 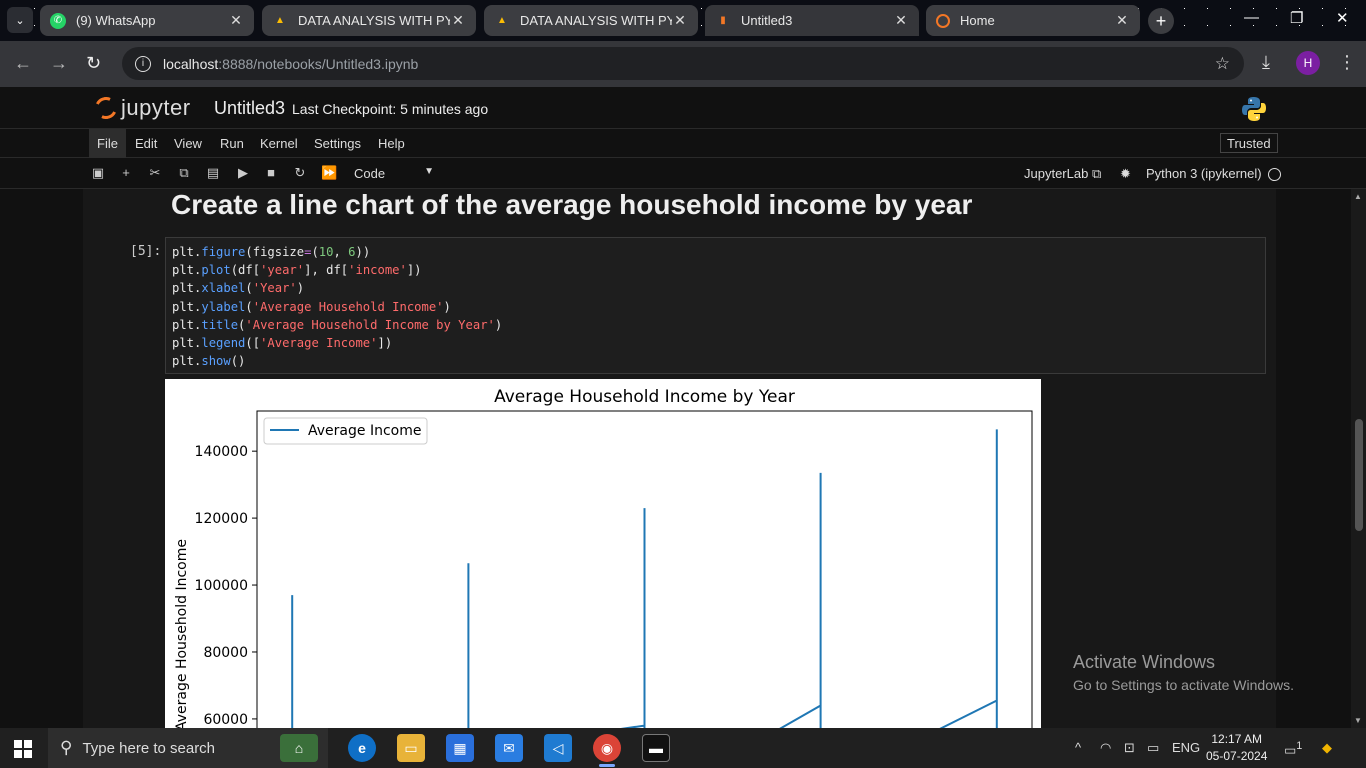 What do you see at coordinates (1105, 748) in the screenshot?
I see `wifi-icon: ◠` at bounding box center [1105, 748].